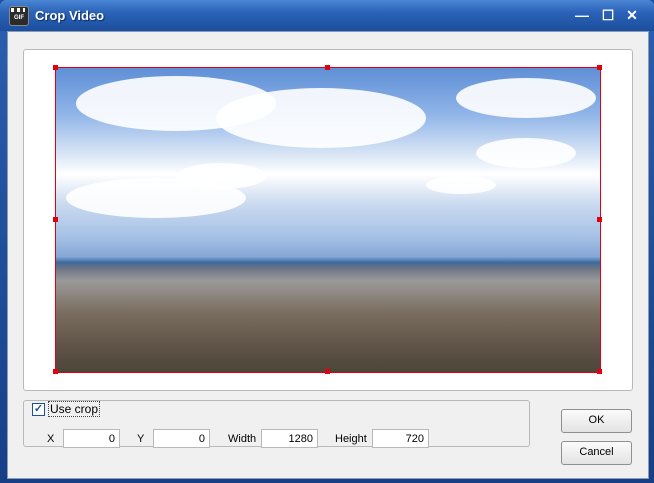 This screenshot has height=483, width=654. What do you see at coordinates (599, 219) in the screenshot?
I see `crop-handle-right` at bounding box center [599, 219].